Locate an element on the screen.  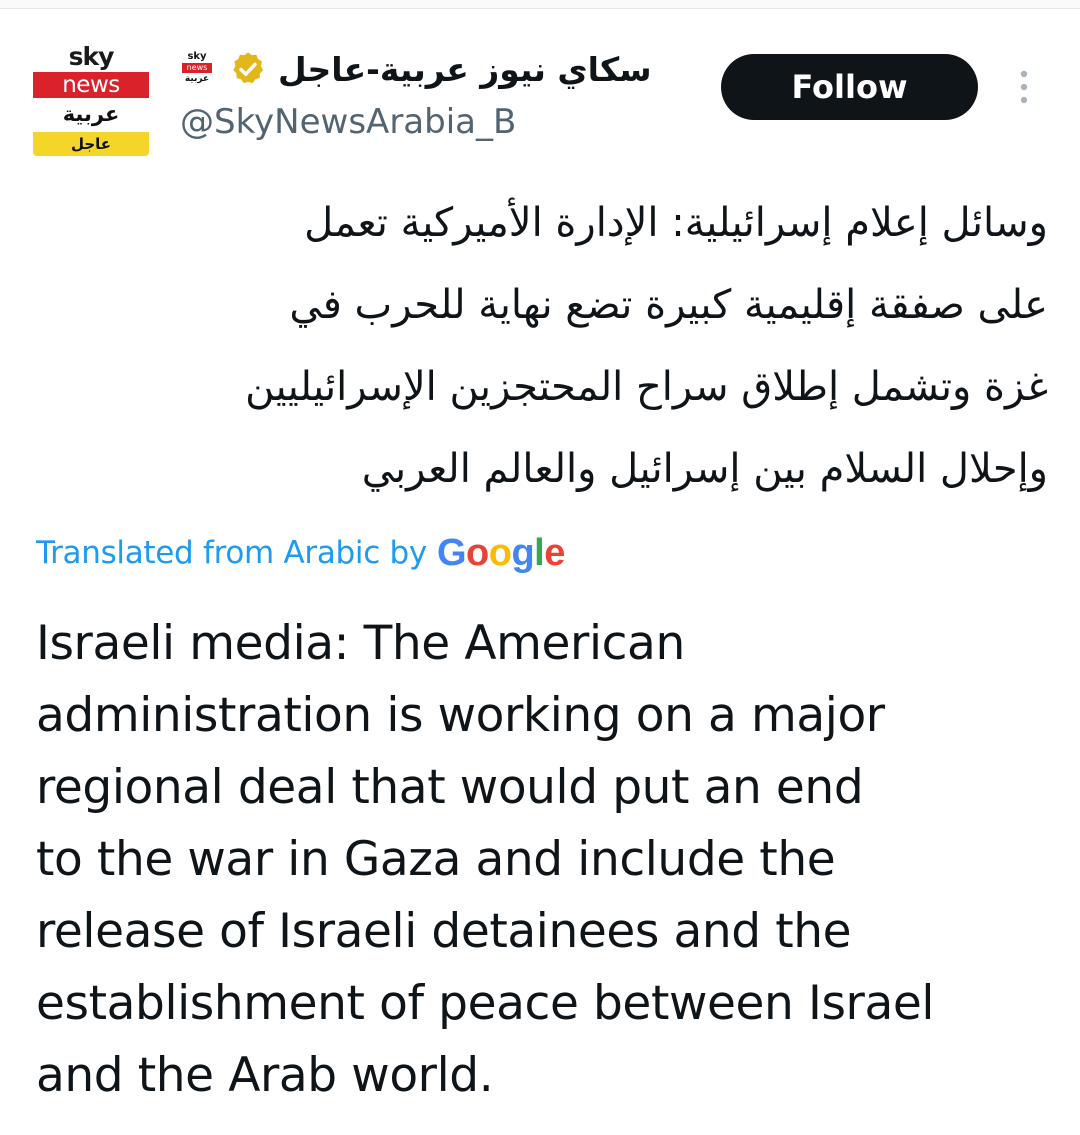
avatar-arabiya-text: عربية is located at coordinates (91, 114).